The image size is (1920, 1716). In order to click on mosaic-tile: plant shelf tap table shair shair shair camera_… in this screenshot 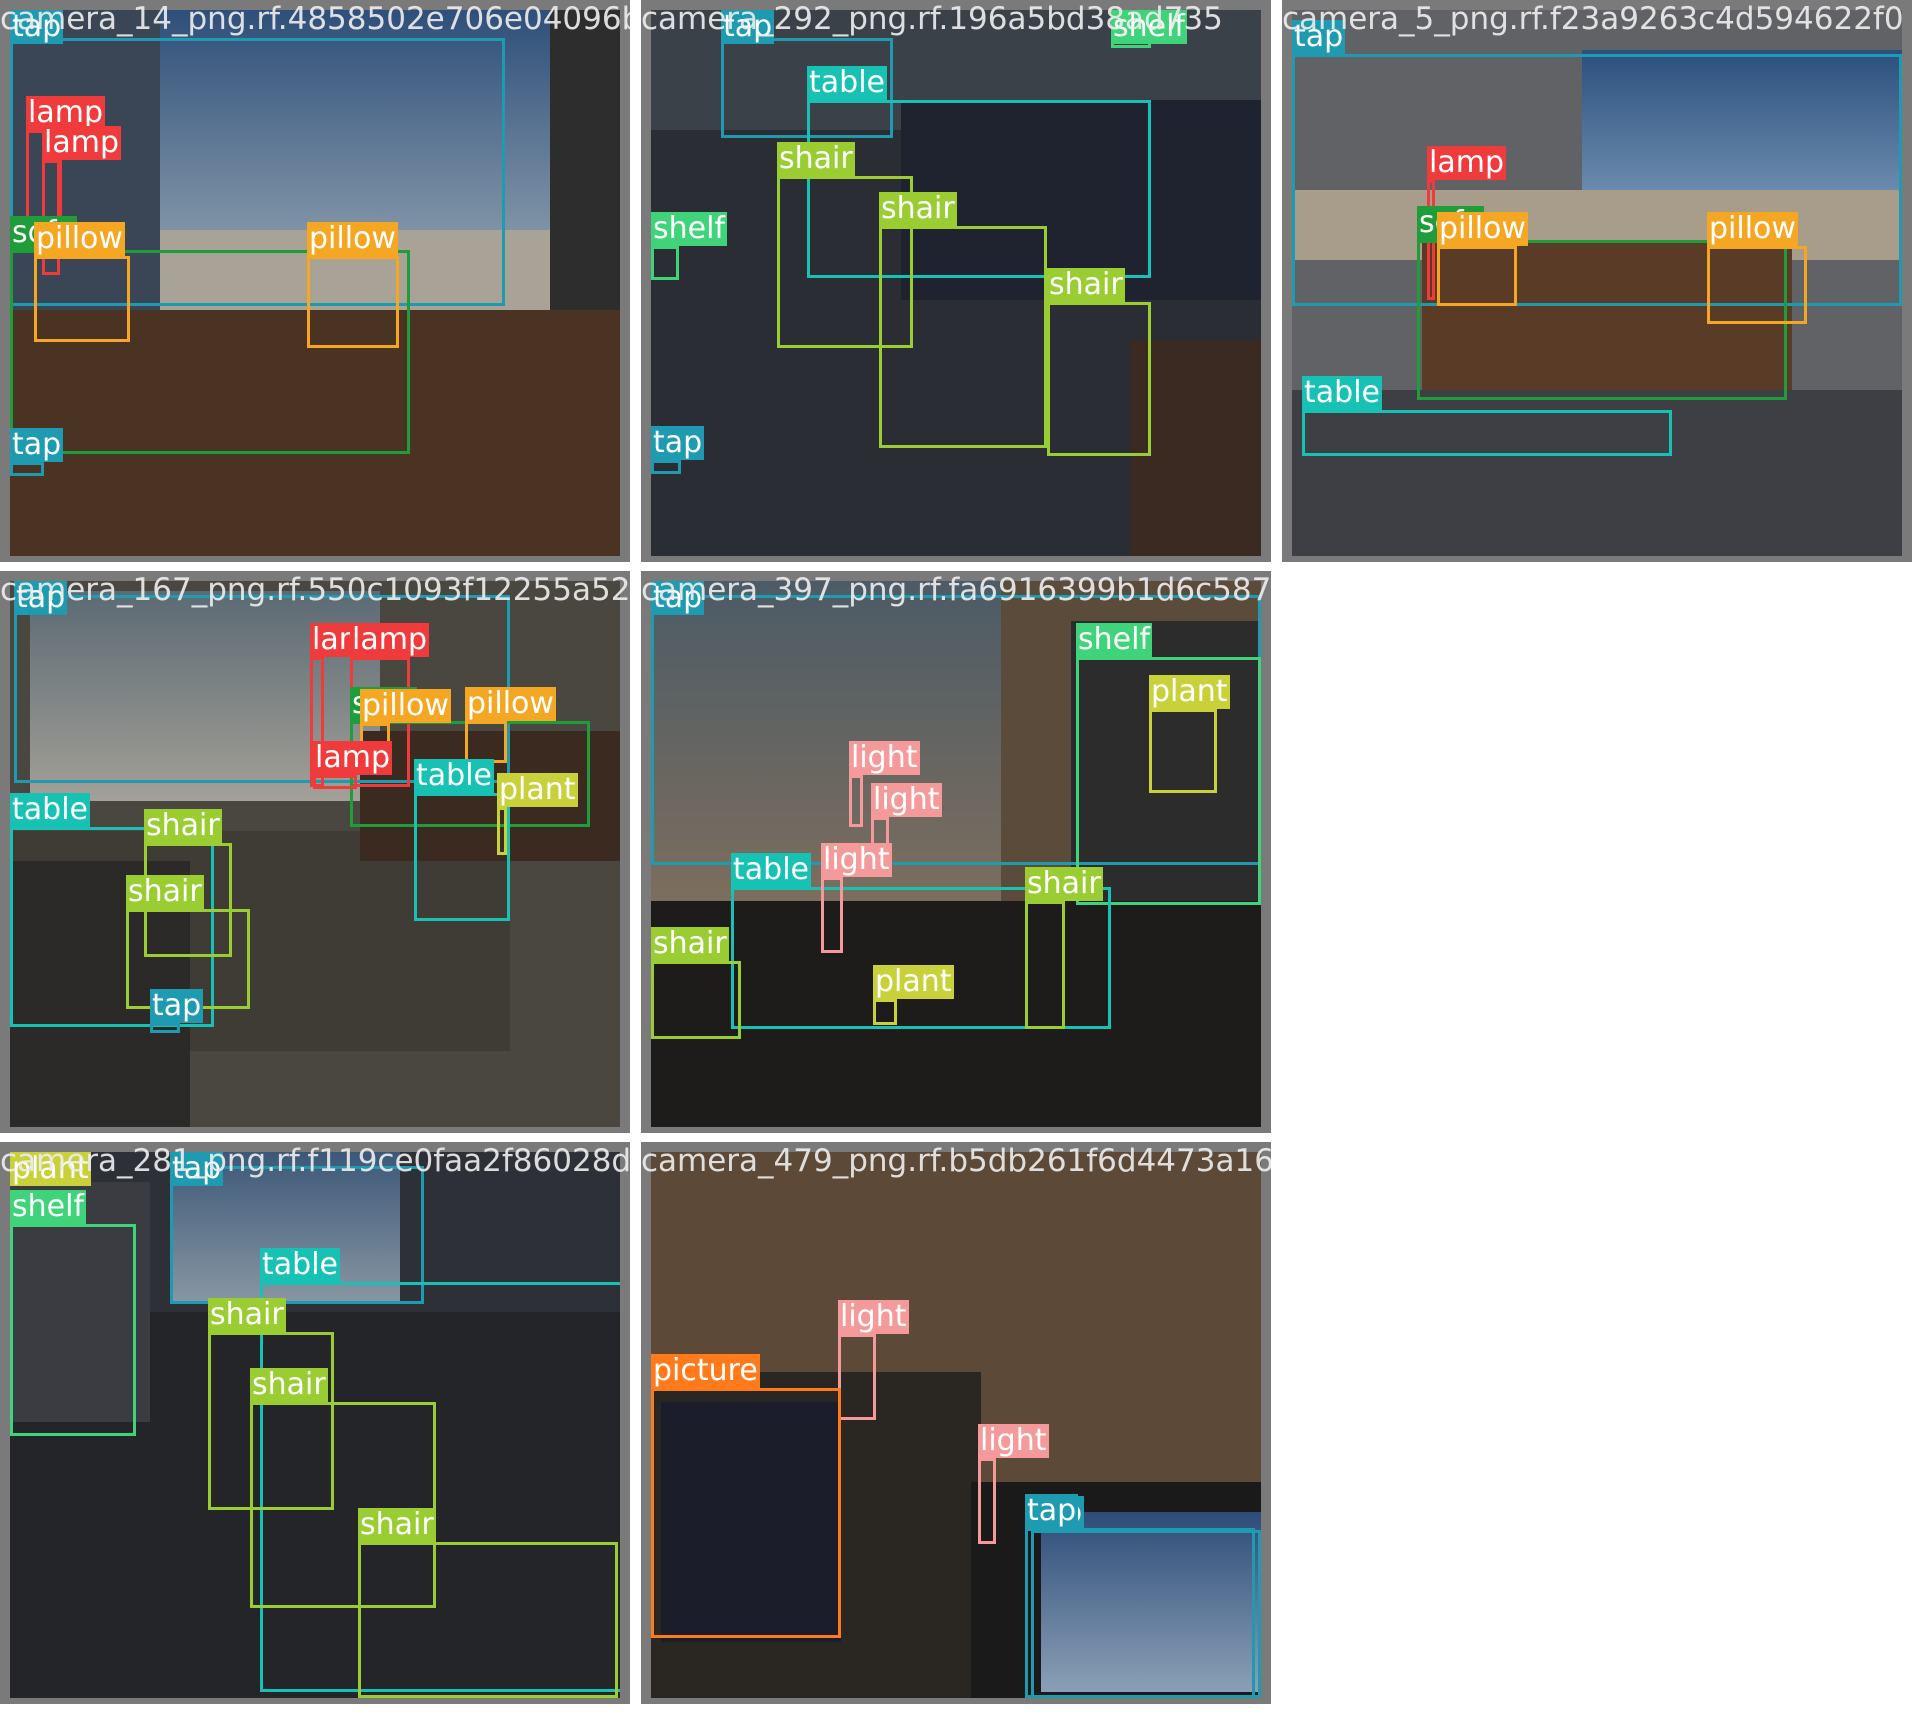, I will do `click(315, 1423)`.